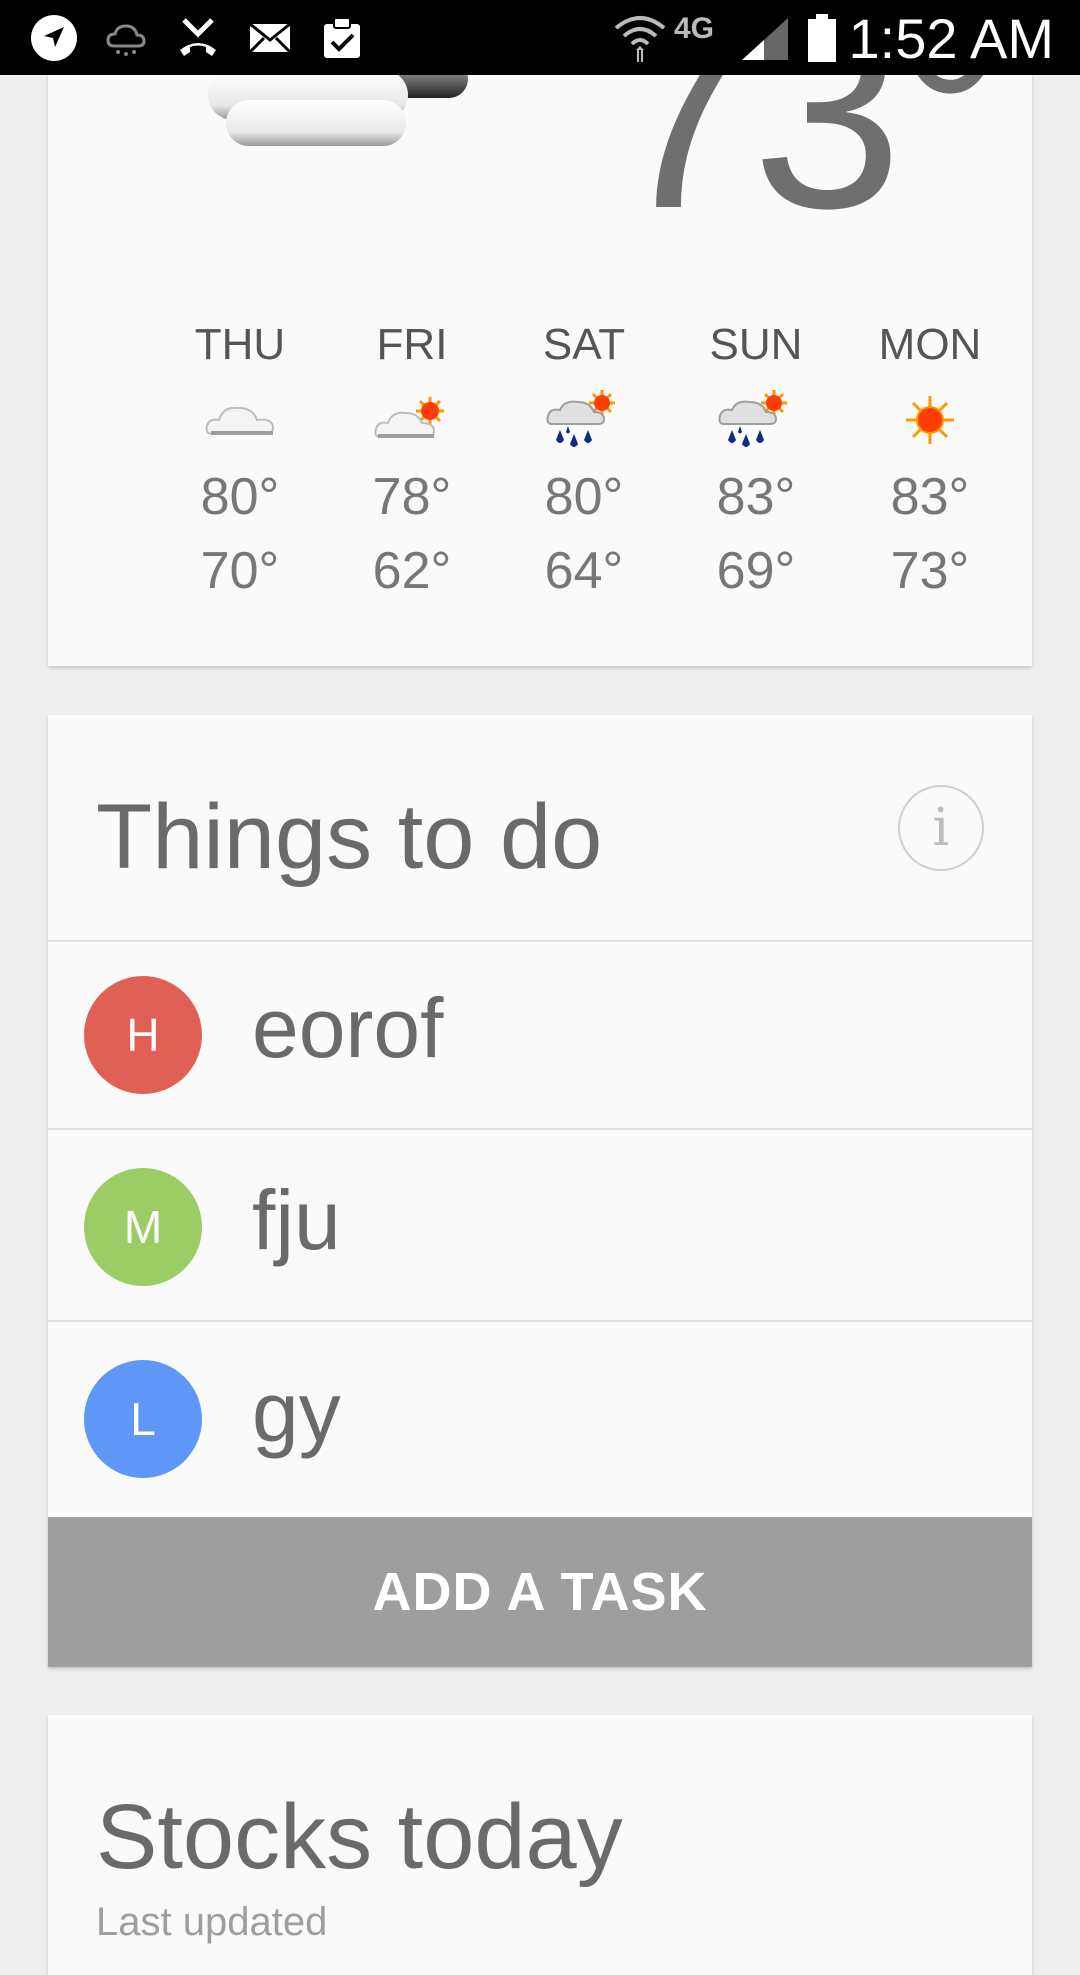  I want to click on forecast-low: 69°, so click(756, 571).